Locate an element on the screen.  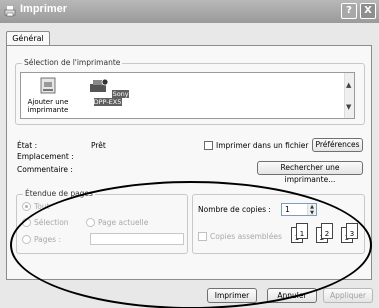
emplacement-label: Emplacement : is located at coordinates (45, 156).